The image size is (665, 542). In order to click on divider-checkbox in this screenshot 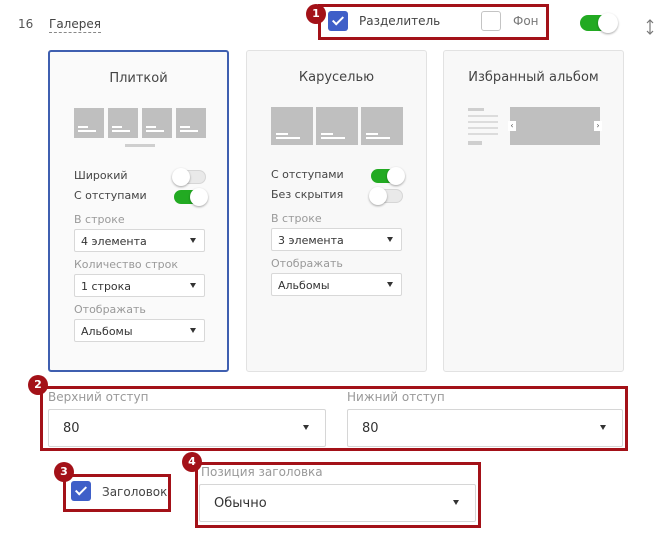, I will do `click(338, 21)`.